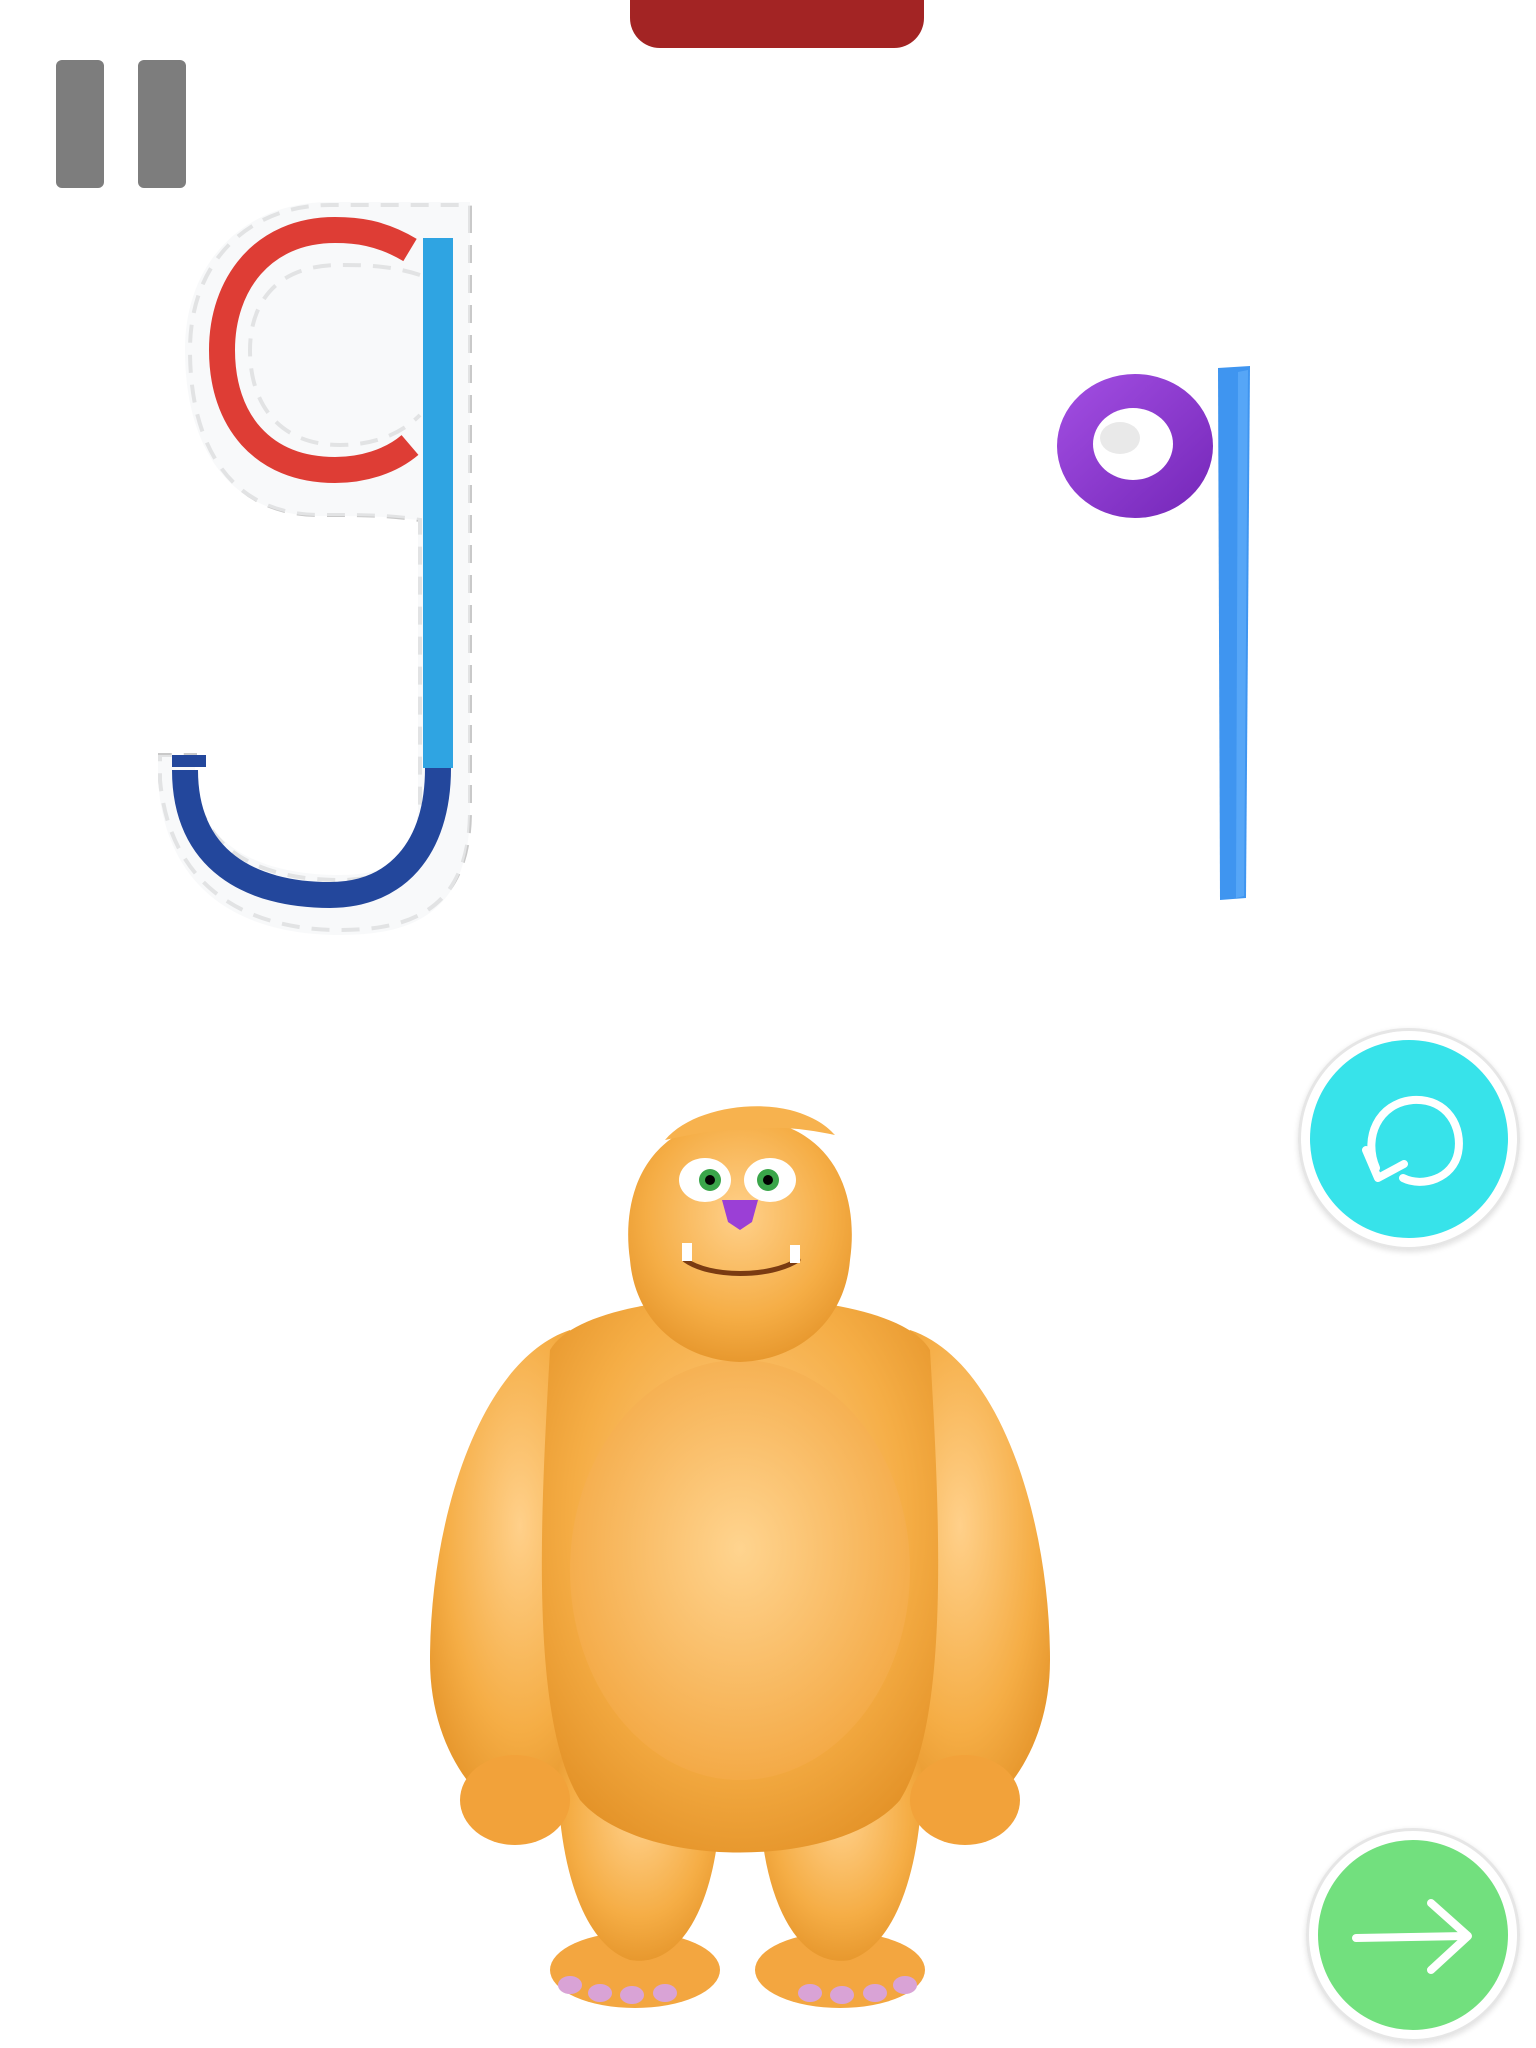 The width and height of the screenshot is (1536, 2048). I want to click on replay-button, so click(1409, 1139).